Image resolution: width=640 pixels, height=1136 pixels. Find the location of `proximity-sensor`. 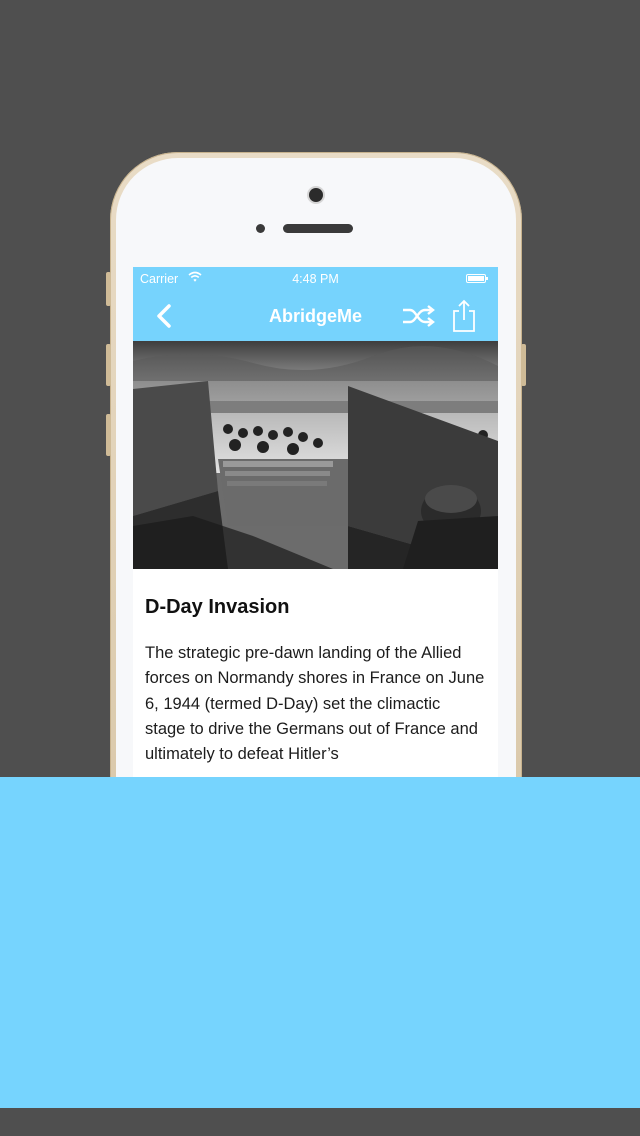

proximity-sensor is located at coordinates (260, 228).